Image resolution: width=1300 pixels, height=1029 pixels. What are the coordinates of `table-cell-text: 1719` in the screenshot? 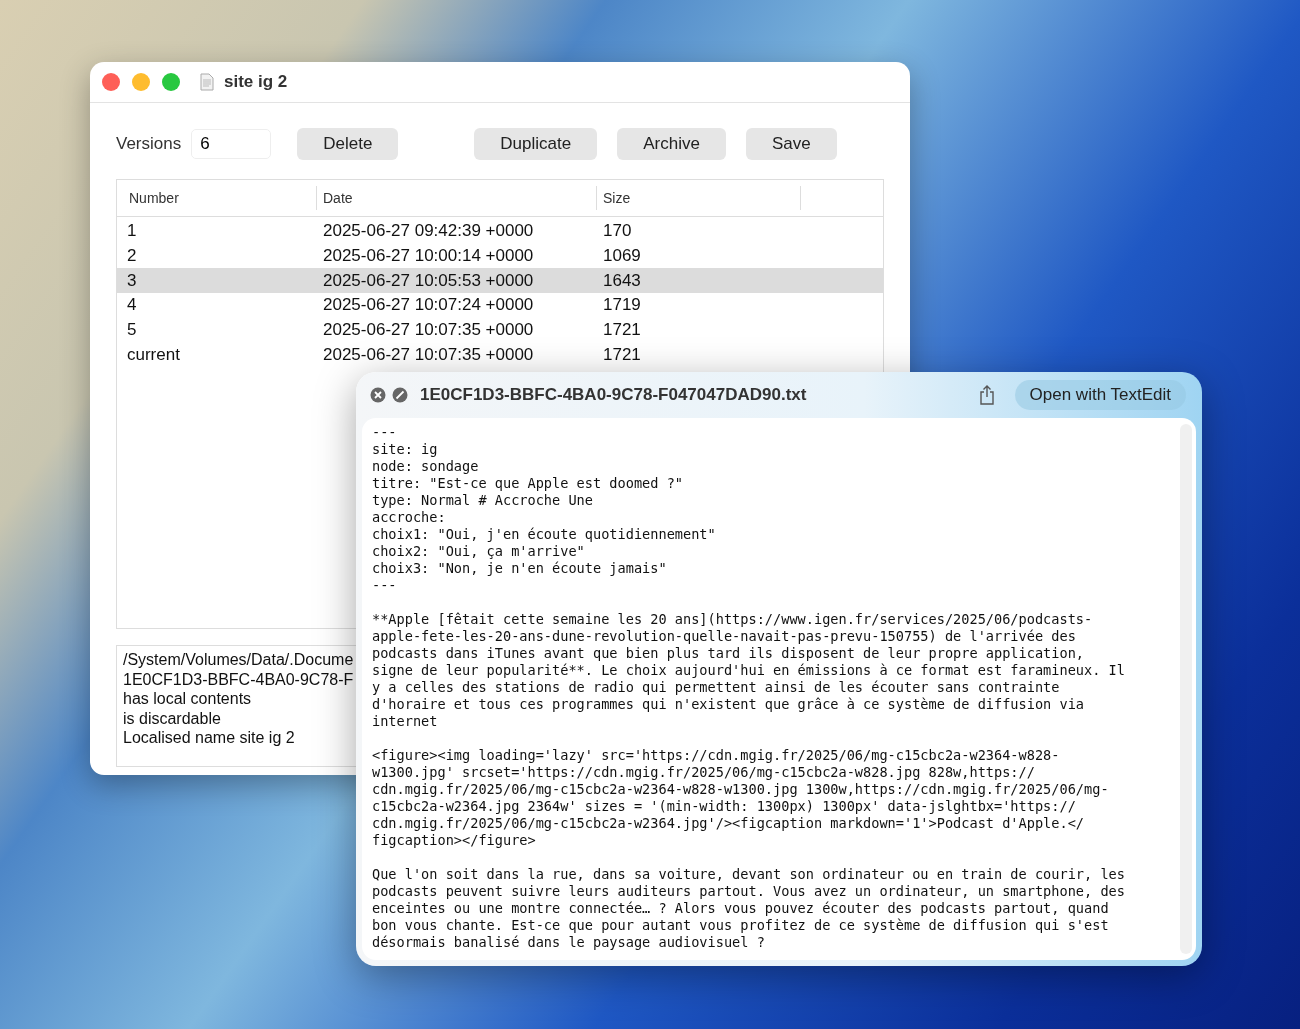 It's located at (622, 305).